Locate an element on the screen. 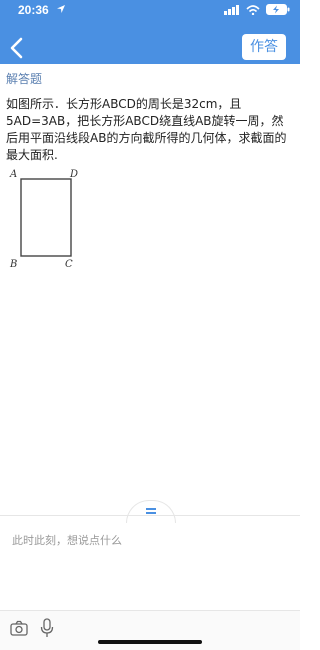 Image resolution: width=320 pixels, height=650 pixels. battery-charging-icon is located at coordinates (278, 9).